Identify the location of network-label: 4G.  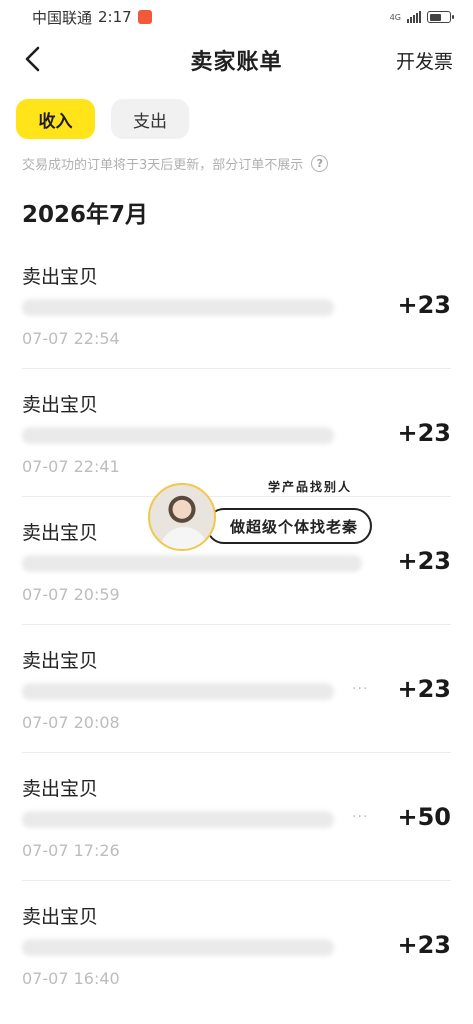
(395, 17).